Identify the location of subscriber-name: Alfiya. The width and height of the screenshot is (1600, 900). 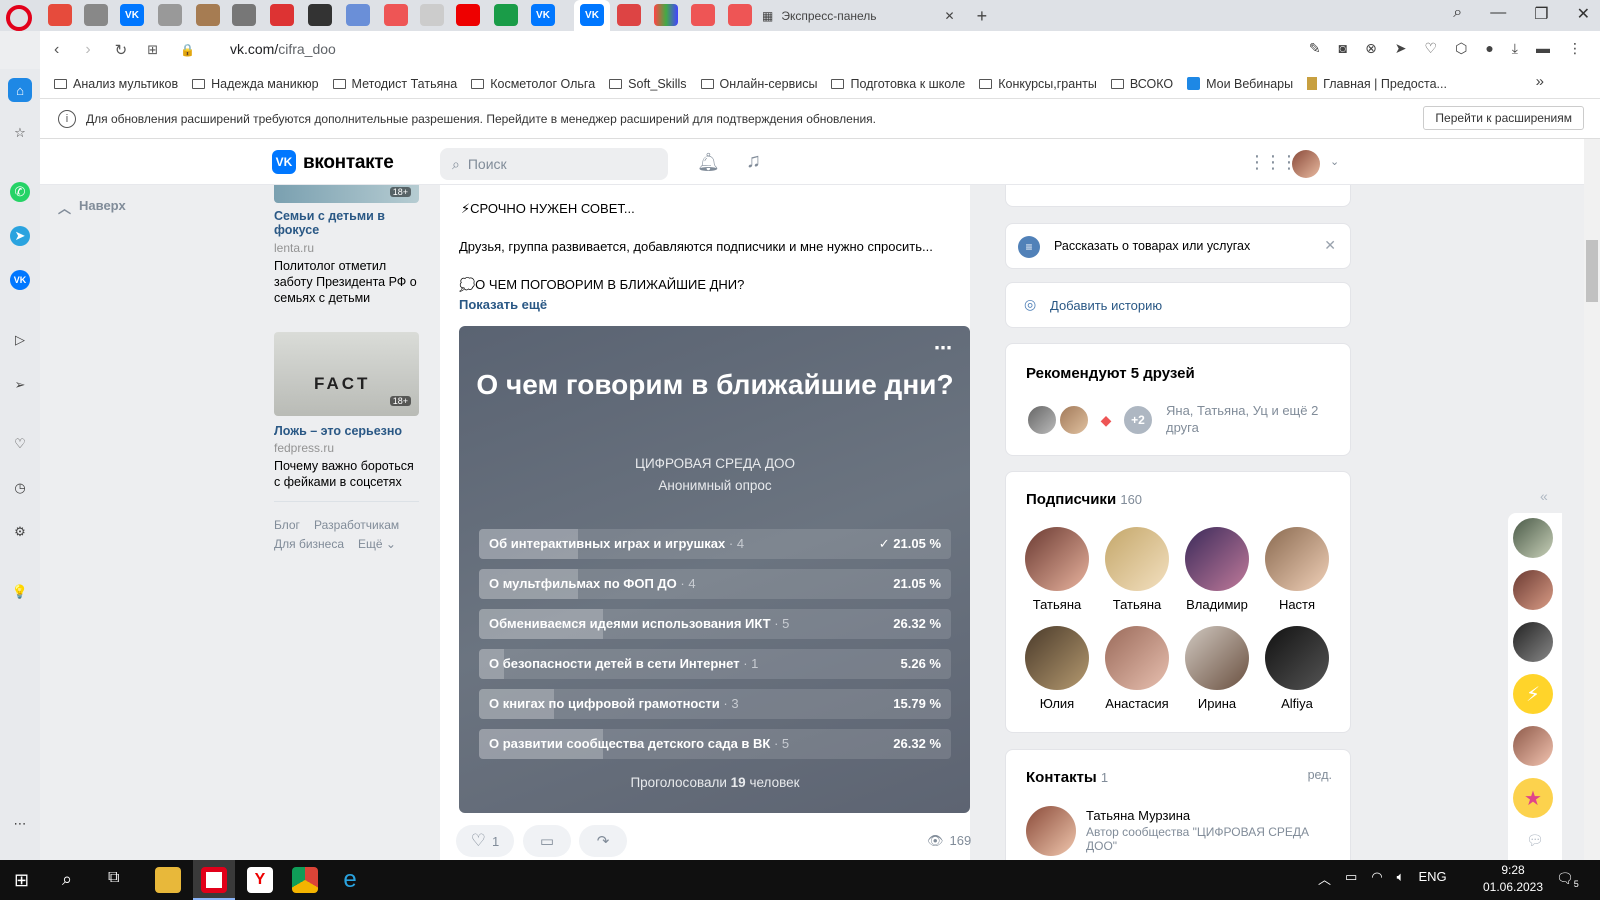
(1297, 703).